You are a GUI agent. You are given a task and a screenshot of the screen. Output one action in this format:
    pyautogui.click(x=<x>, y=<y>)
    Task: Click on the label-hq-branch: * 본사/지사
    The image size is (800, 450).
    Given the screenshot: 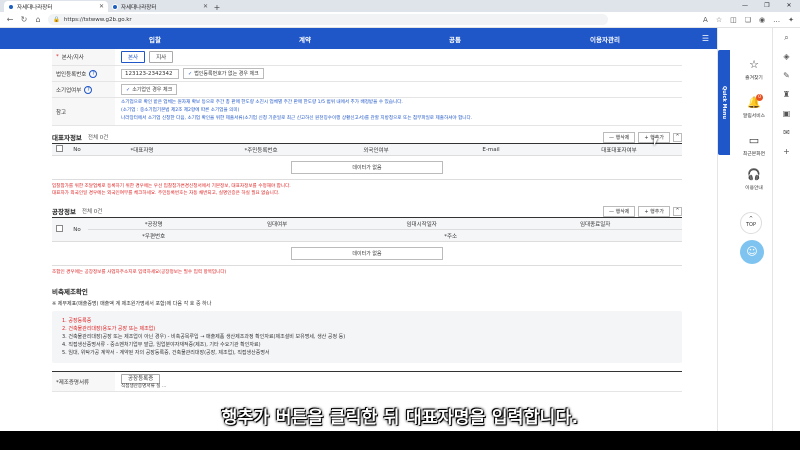 What is the action you would take?
    pyautogui.click(x=83, y=57)
    